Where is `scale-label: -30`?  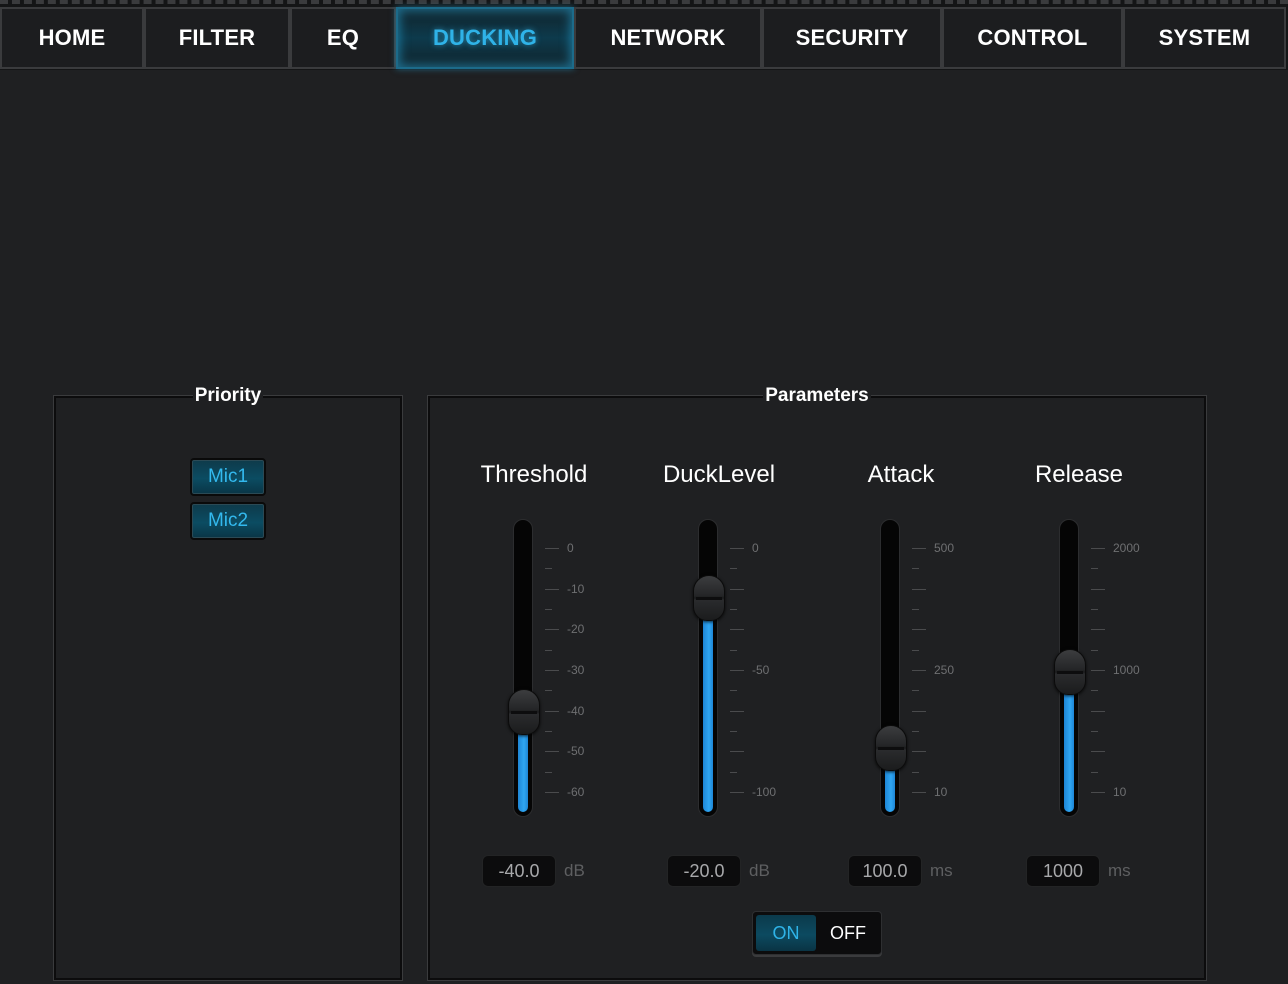 scale-label: -30 is located at coordinates (576, 670).